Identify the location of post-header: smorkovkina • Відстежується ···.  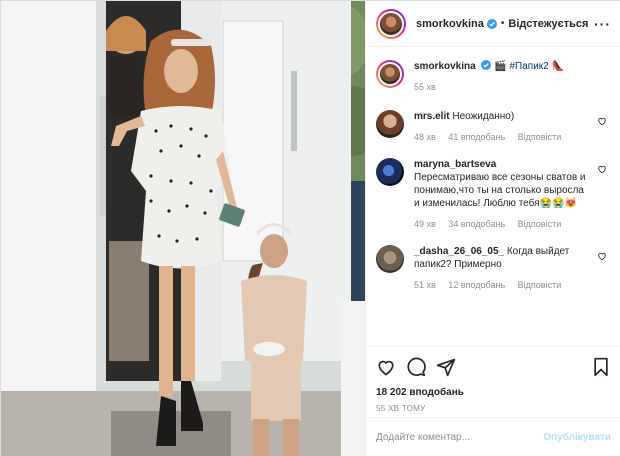
(493, 24).